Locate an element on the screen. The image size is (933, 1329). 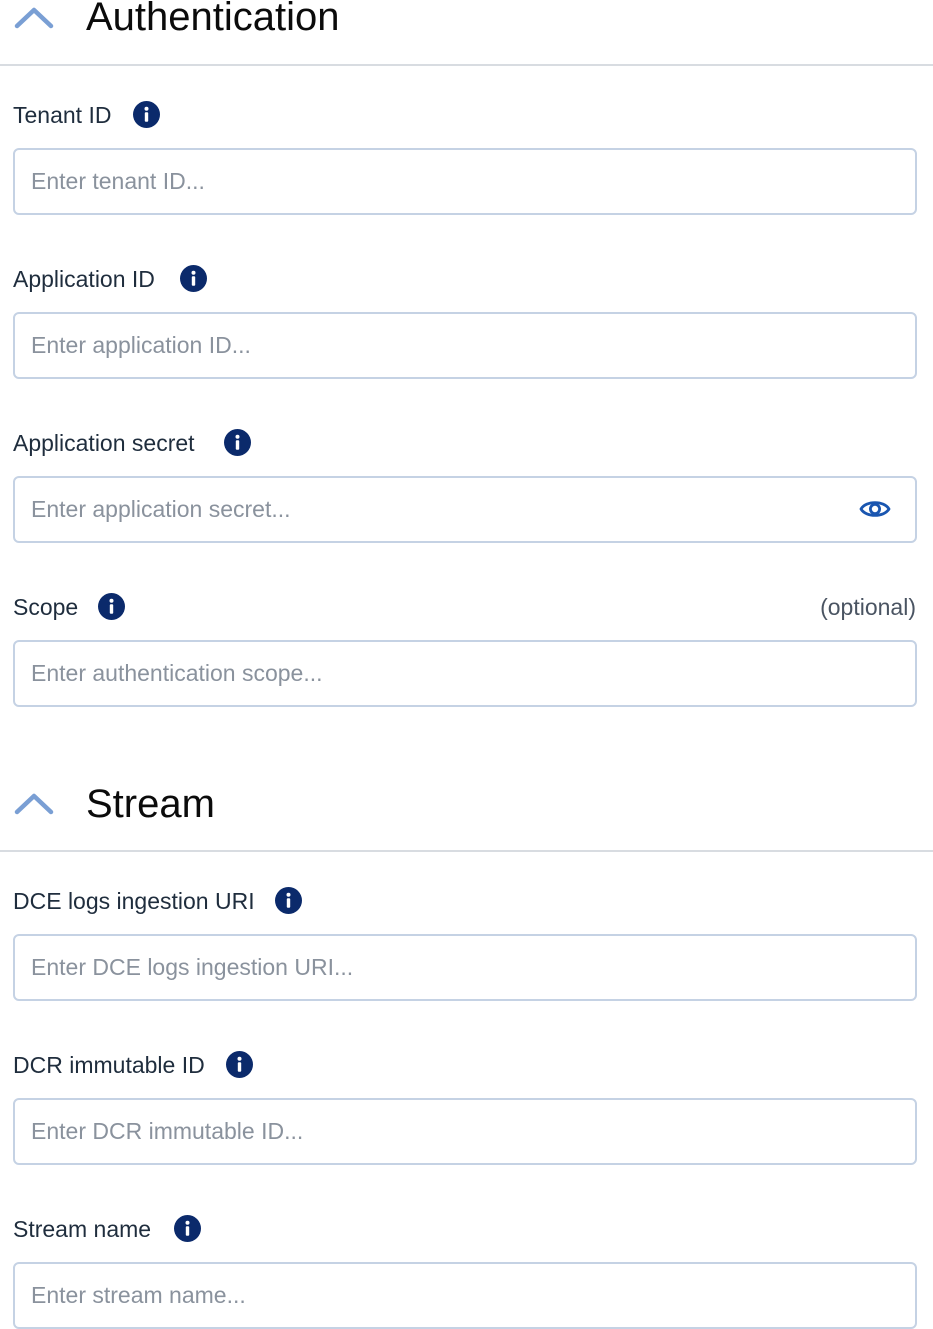
application-secret-input is located at coordinates (441, 509).